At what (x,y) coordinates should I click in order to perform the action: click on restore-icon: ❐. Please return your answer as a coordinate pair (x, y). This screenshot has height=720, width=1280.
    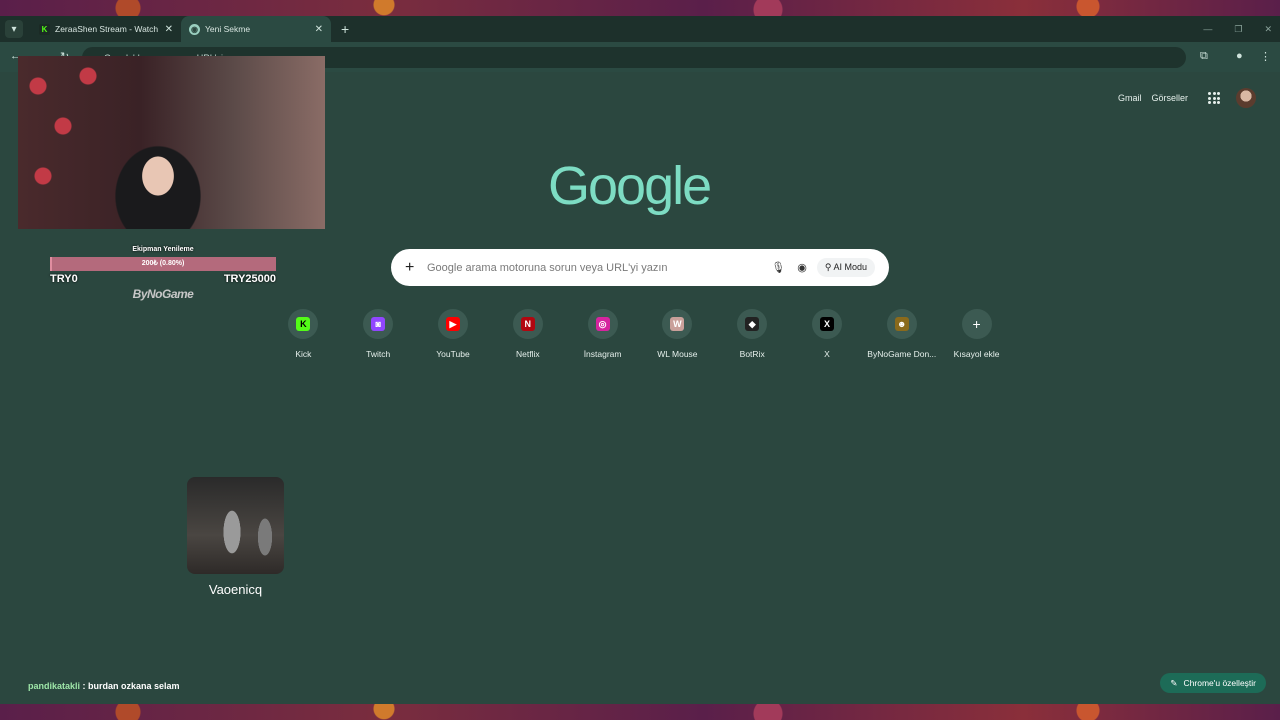
    Looking at the image, I should click on (1238, 29).